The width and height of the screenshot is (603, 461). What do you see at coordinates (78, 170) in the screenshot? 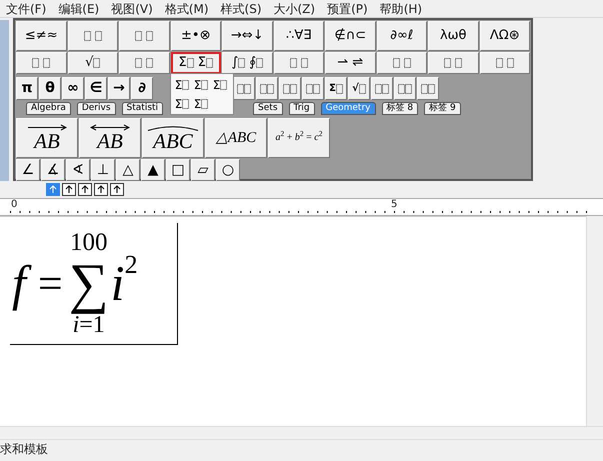
I see `symbol-button: ∢` at bounding box center [78, 170].